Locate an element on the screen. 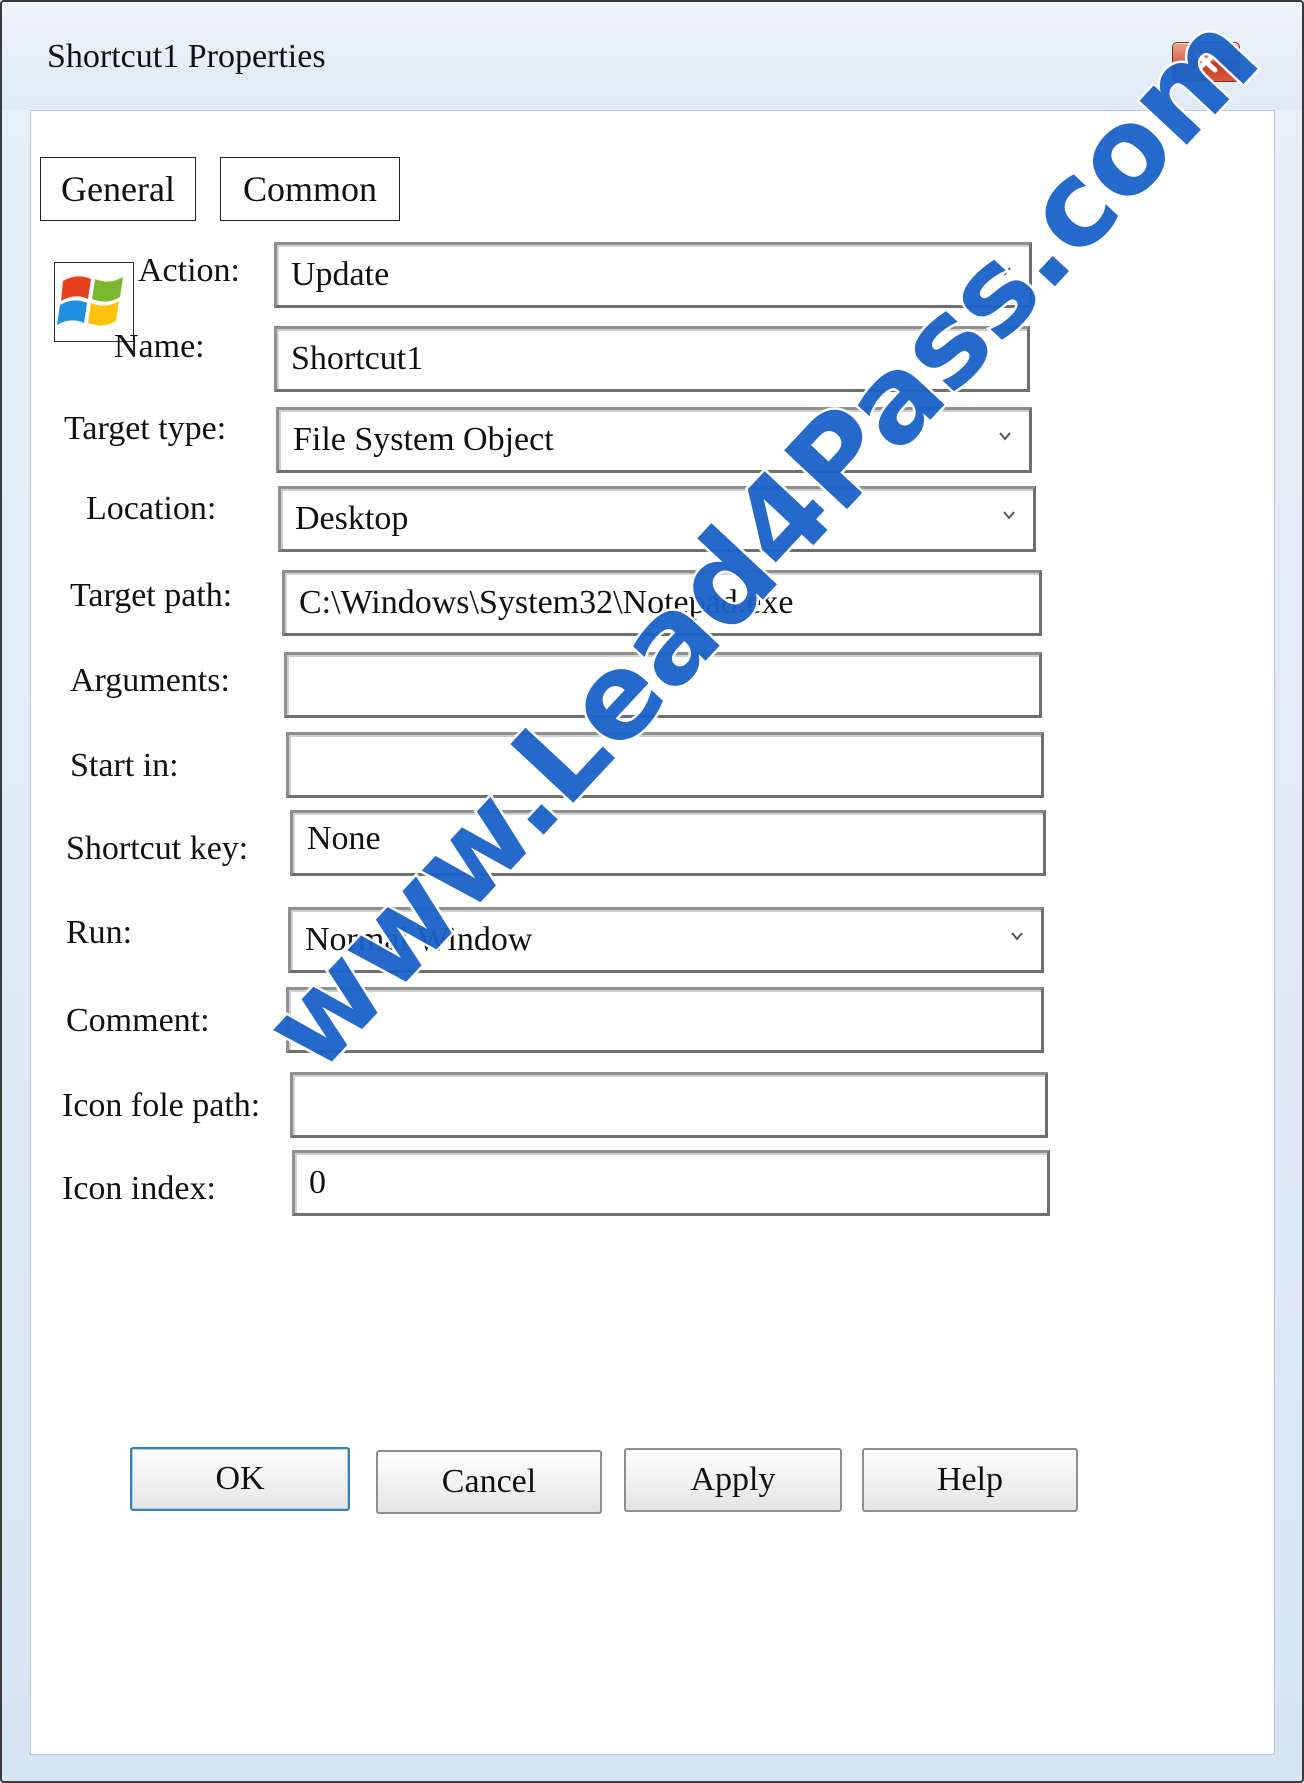  location-label: Location: is located at coordinates (151, 508).